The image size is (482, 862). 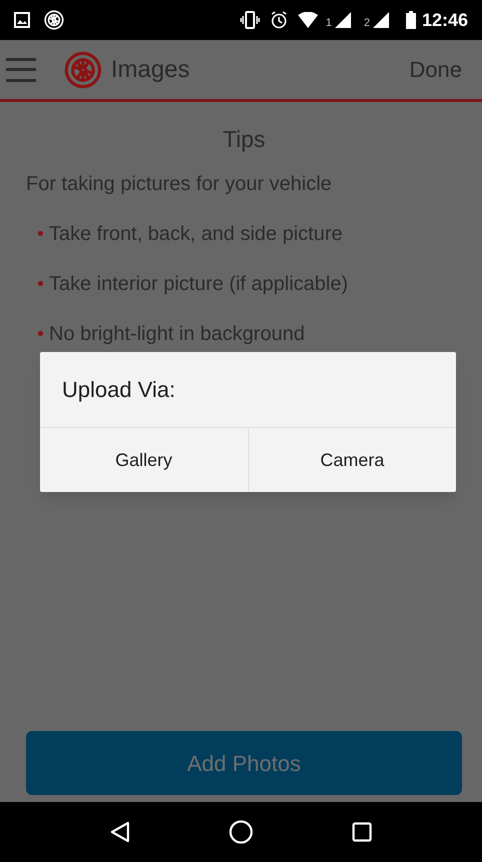 I want to click on wheel-logo-icon, so click(x=83, y=69).